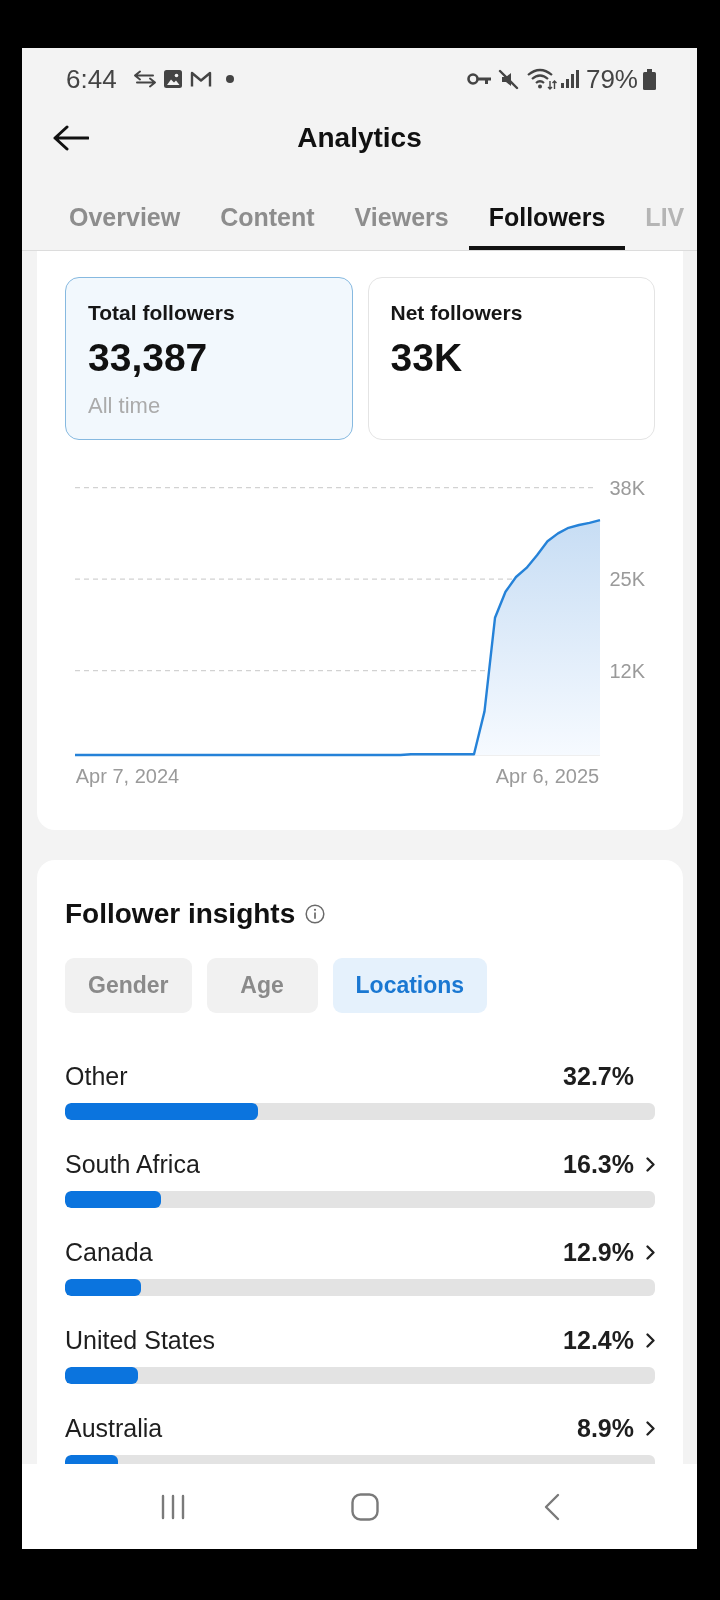  What do you see at coordinates (426, 358) in the screenshot?
I see `metric-value: 33K` at bounding box center [426, 358].